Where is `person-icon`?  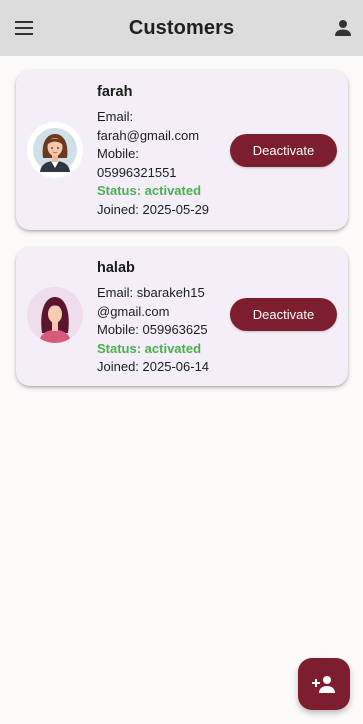 person-icon is located at coordinates (343, 28).